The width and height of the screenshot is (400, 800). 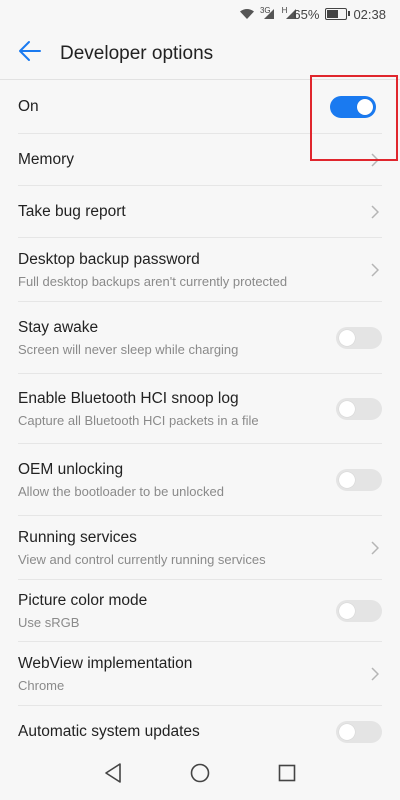 I want to click on signal-icon: 3G, so click(x=266, y=12).